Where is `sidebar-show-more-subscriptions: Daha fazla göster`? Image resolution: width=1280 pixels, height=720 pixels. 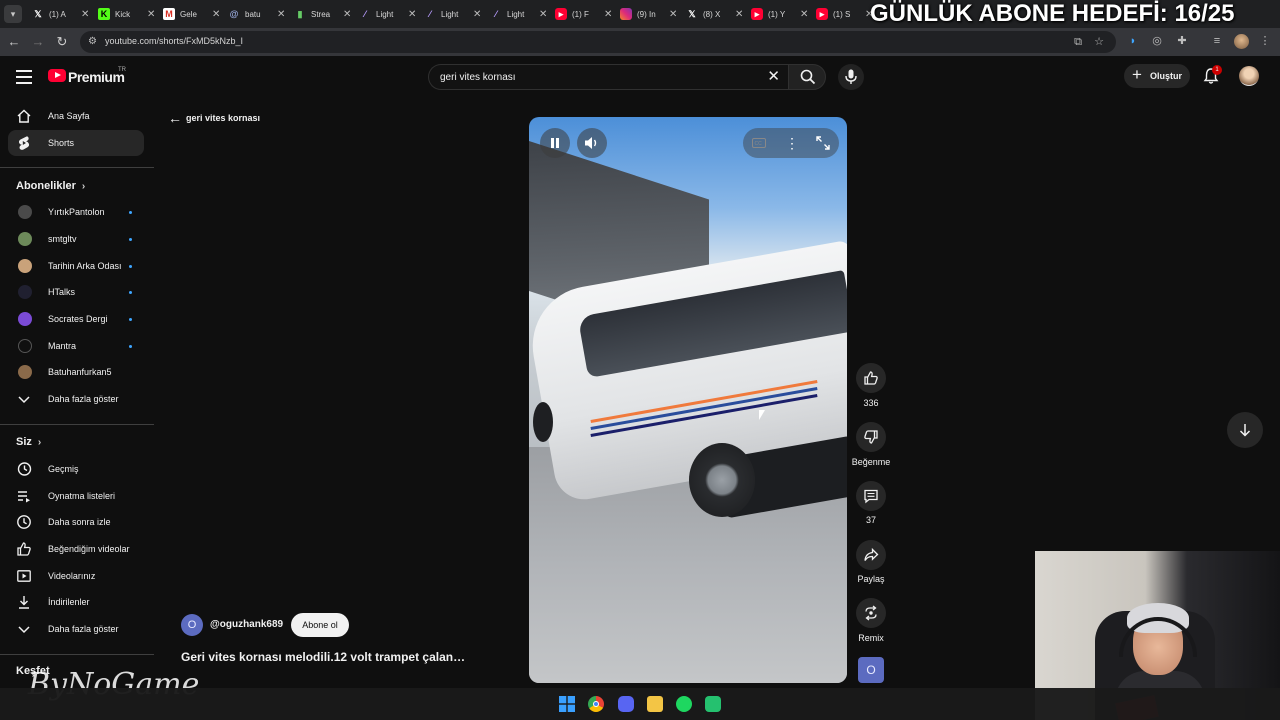
sidebar-show-more-subscriptions: Daha fazla göster is located at coordinates (76, 399).